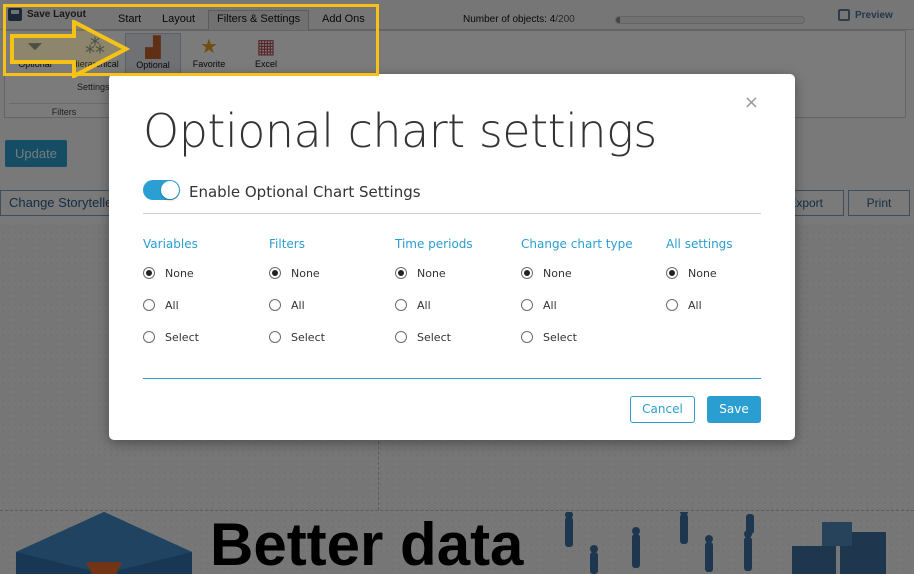 The image size is (914, 574). What do you see at coordinates (699, 244) in the screenshot?
I see `column-heading-all-settings: All settings` at bounding box center [699, 244].